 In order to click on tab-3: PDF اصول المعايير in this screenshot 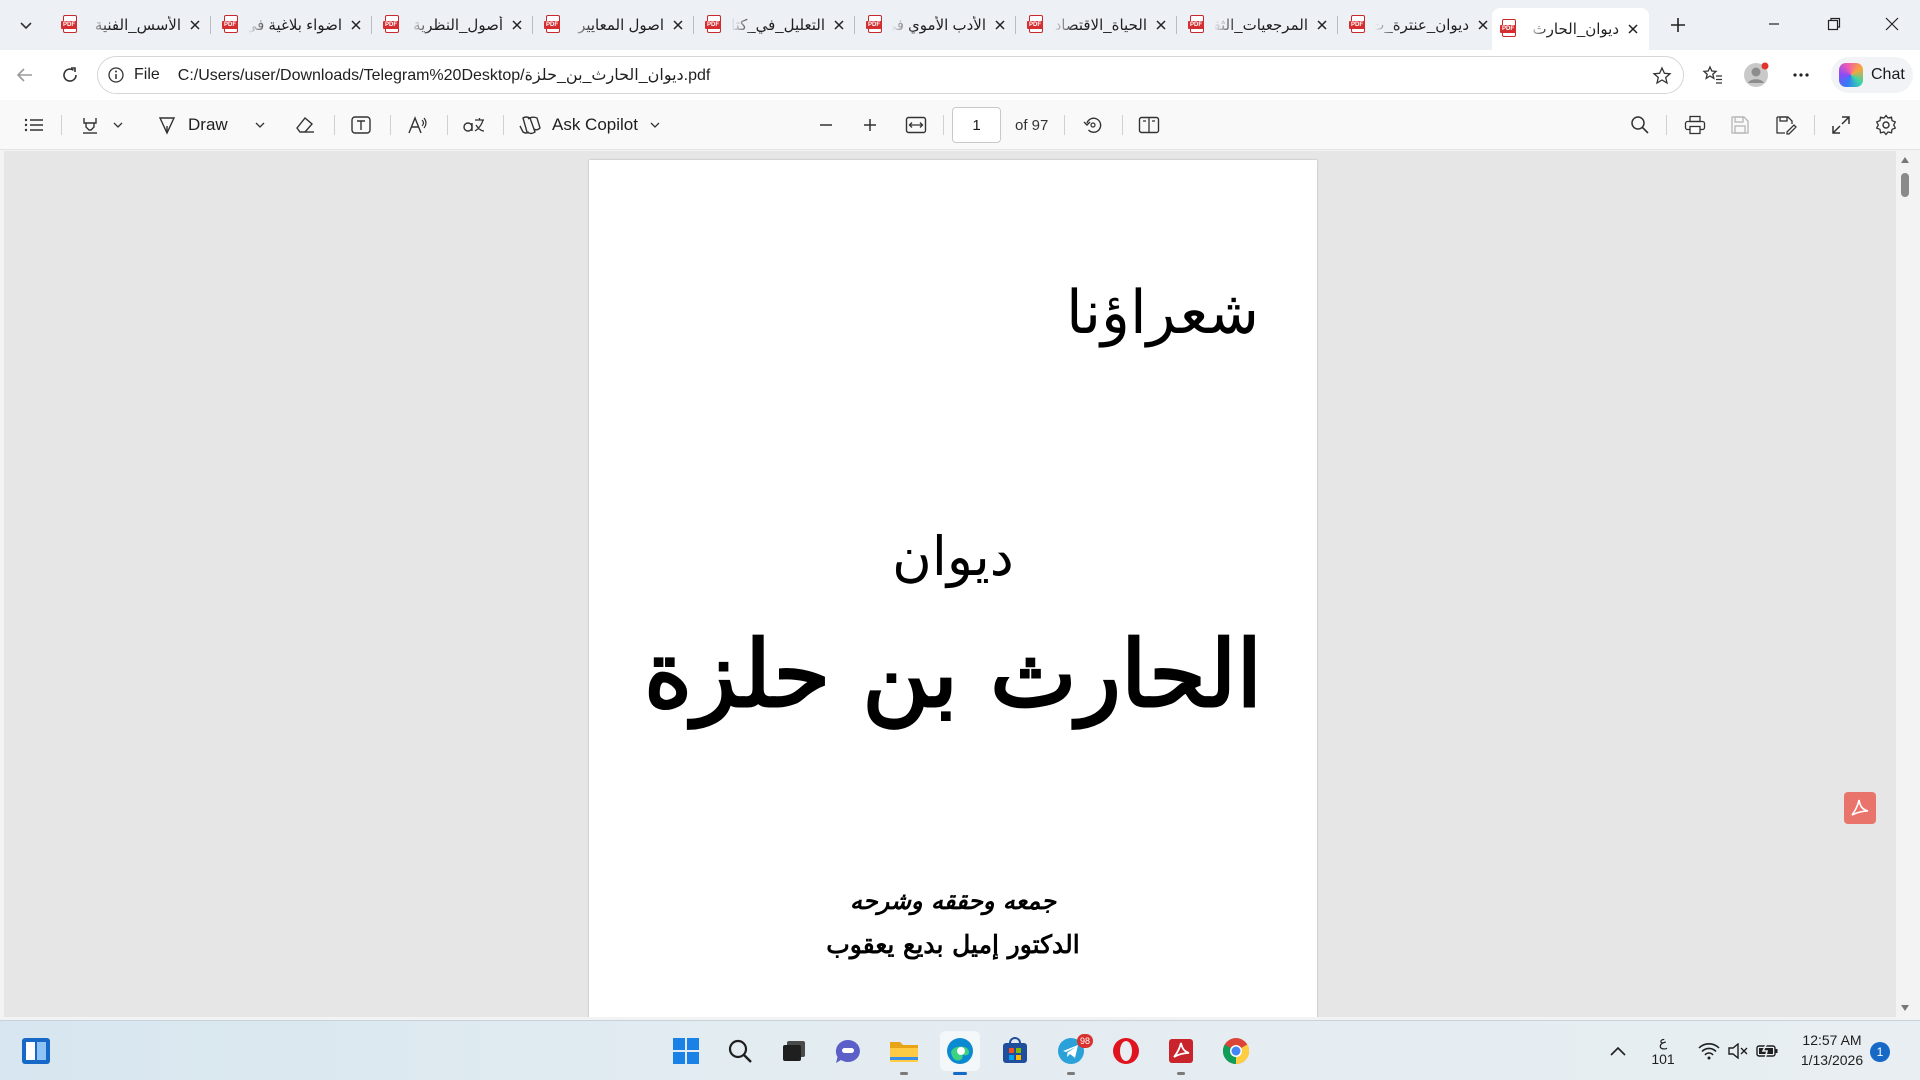, I will do `click(615, 25)`.